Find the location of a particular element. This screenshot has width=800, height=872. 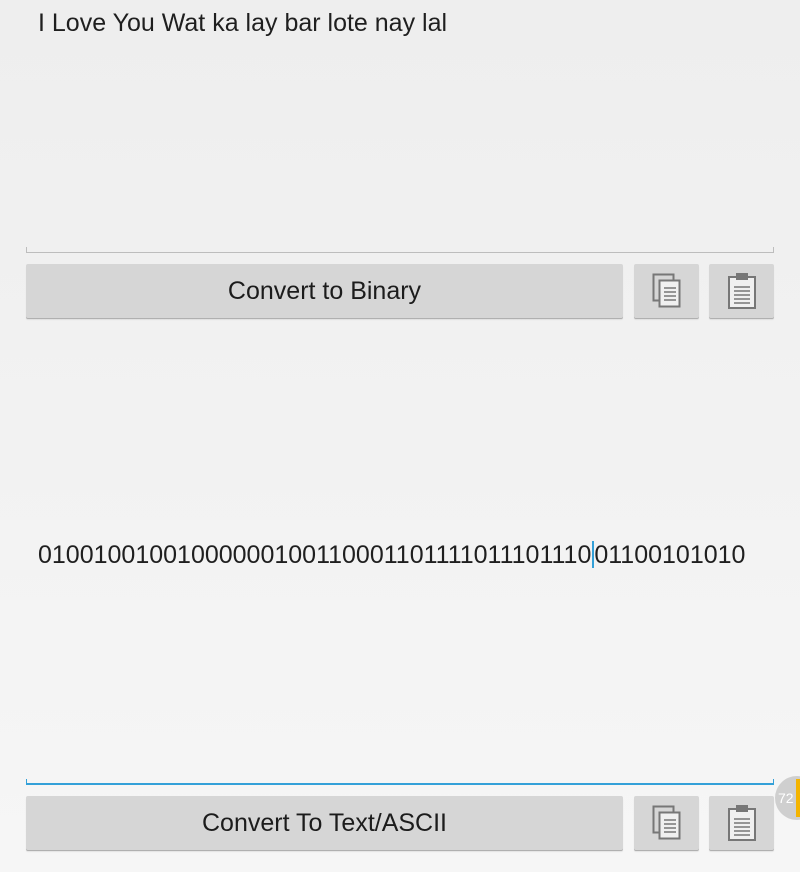

binary-output-value-after-caret: 01100101010 is located at coordinates (670, 555).